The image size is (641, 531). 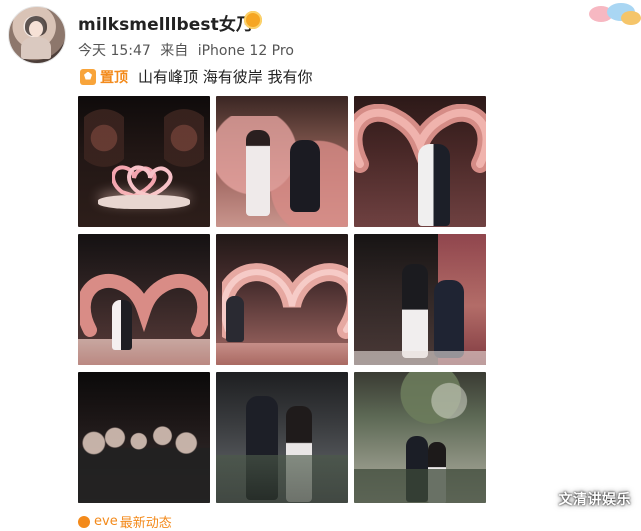 I want to click on stage, so click(x=144, y=202).